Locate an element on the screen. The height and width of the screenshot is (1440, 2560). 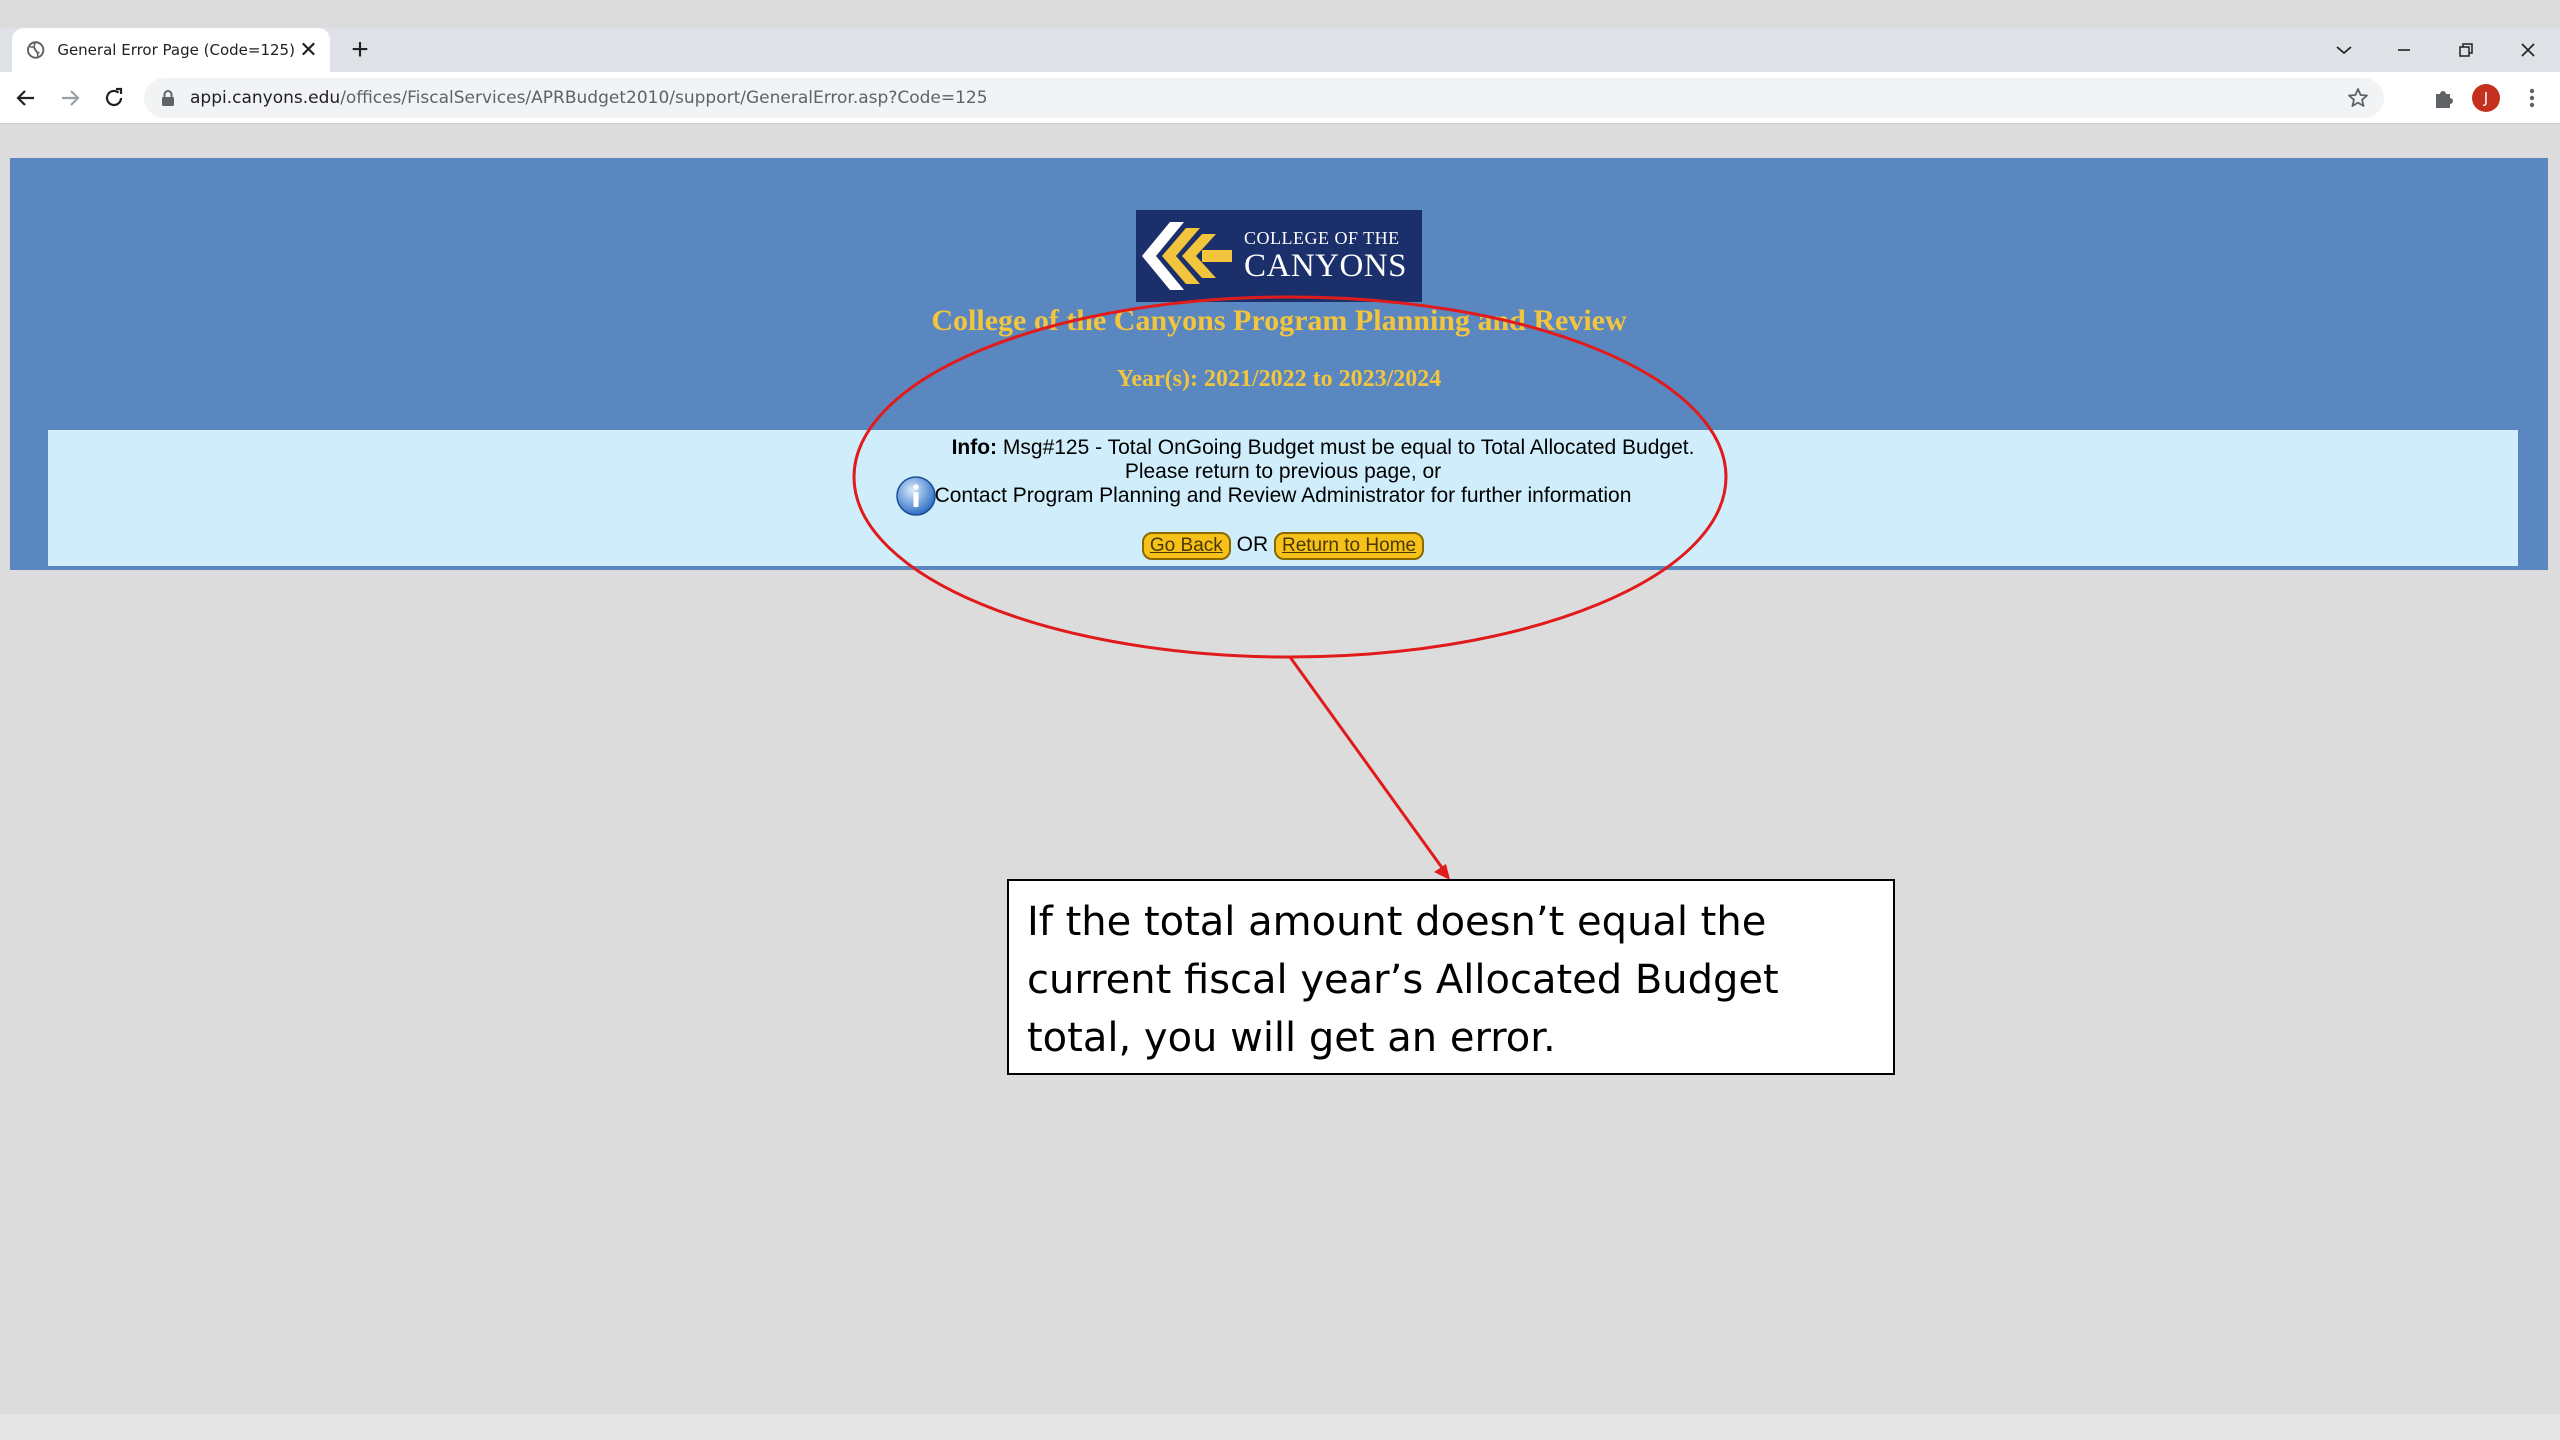
error-actions: Go Back OR Return to Home is located at coordinates (1283, 546).